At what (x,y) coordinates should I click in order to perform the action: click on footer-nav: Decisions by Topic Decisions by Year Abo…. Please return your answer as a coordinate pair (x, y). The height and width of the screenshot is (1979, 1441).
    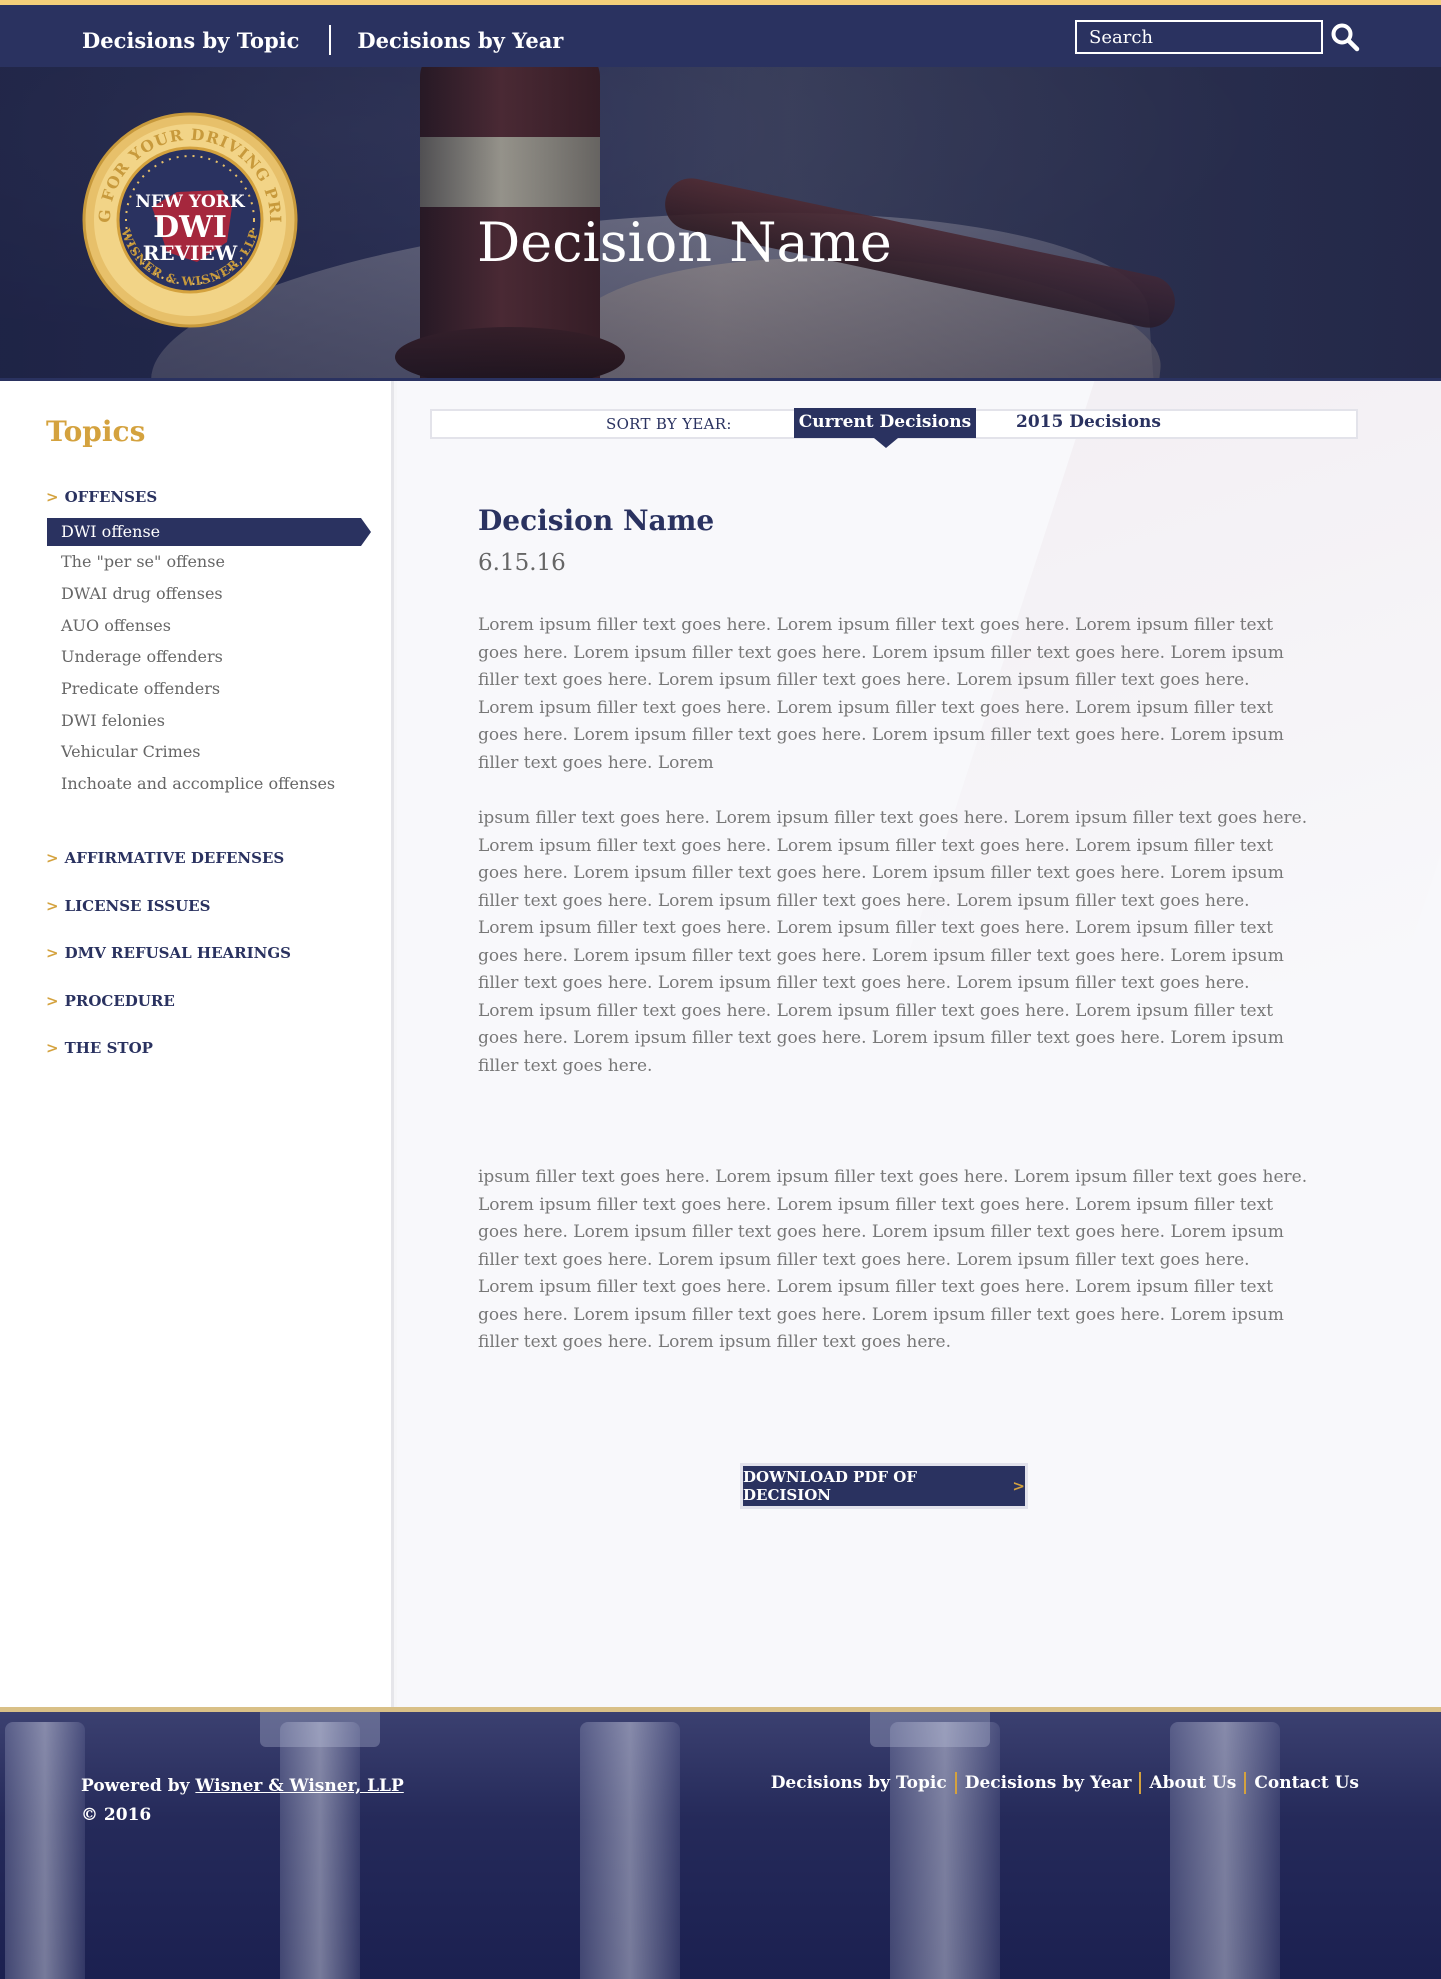
    Looking at the image, I should click on (1065, 1783).